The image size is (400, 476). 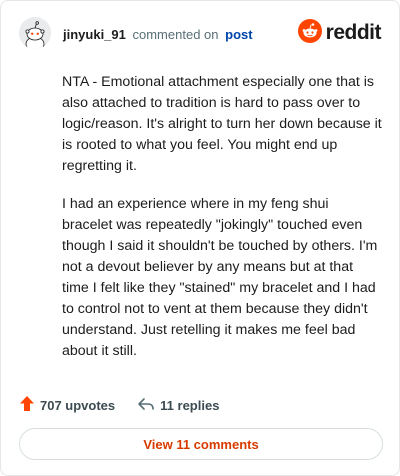 What do you see at coordinates (353, 32) in the screenshot?
I see `reddit-wordmark: reddit` at bounding box center [353, 32].